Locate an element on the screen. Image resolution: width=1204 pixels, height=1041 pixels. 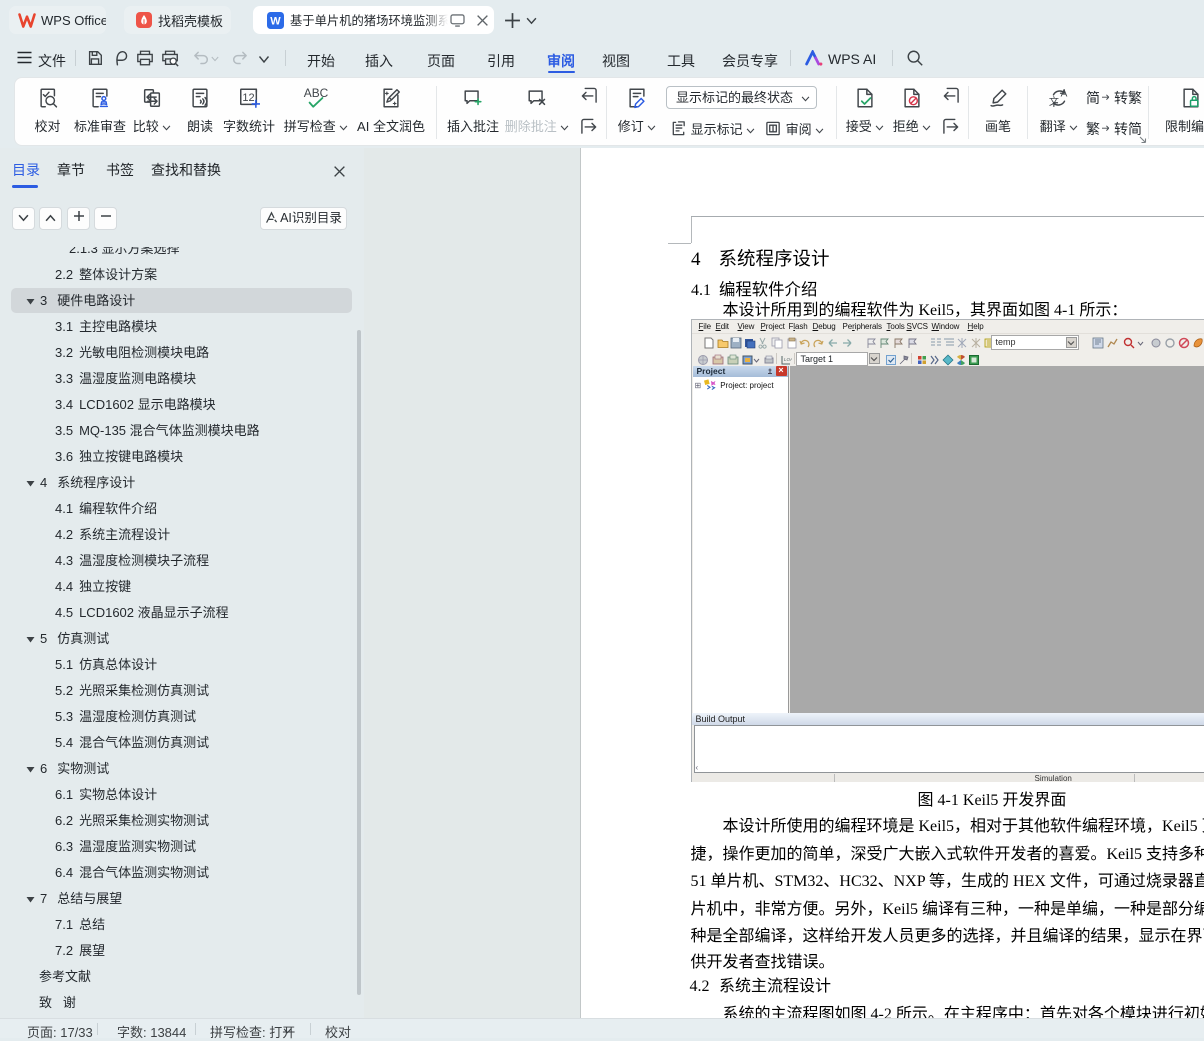
svg-text: LOAD is located at coordinates (788, 359).